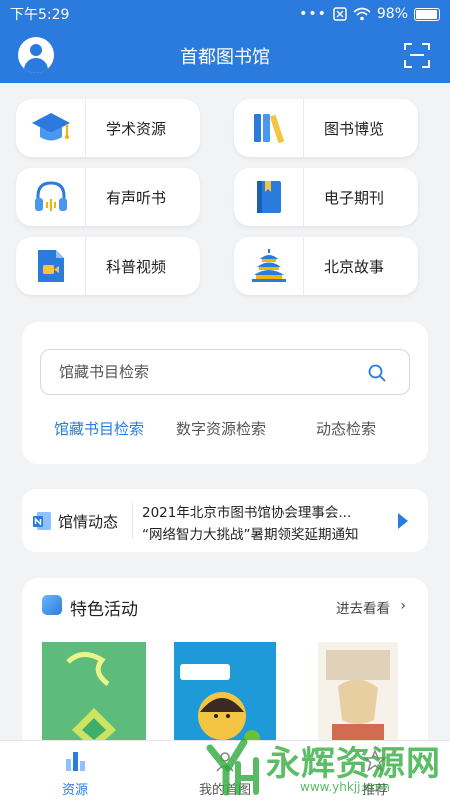 This screenshot has height=800, width=450. I want to click on status-icons: ••• 98%, so click(369, 14).